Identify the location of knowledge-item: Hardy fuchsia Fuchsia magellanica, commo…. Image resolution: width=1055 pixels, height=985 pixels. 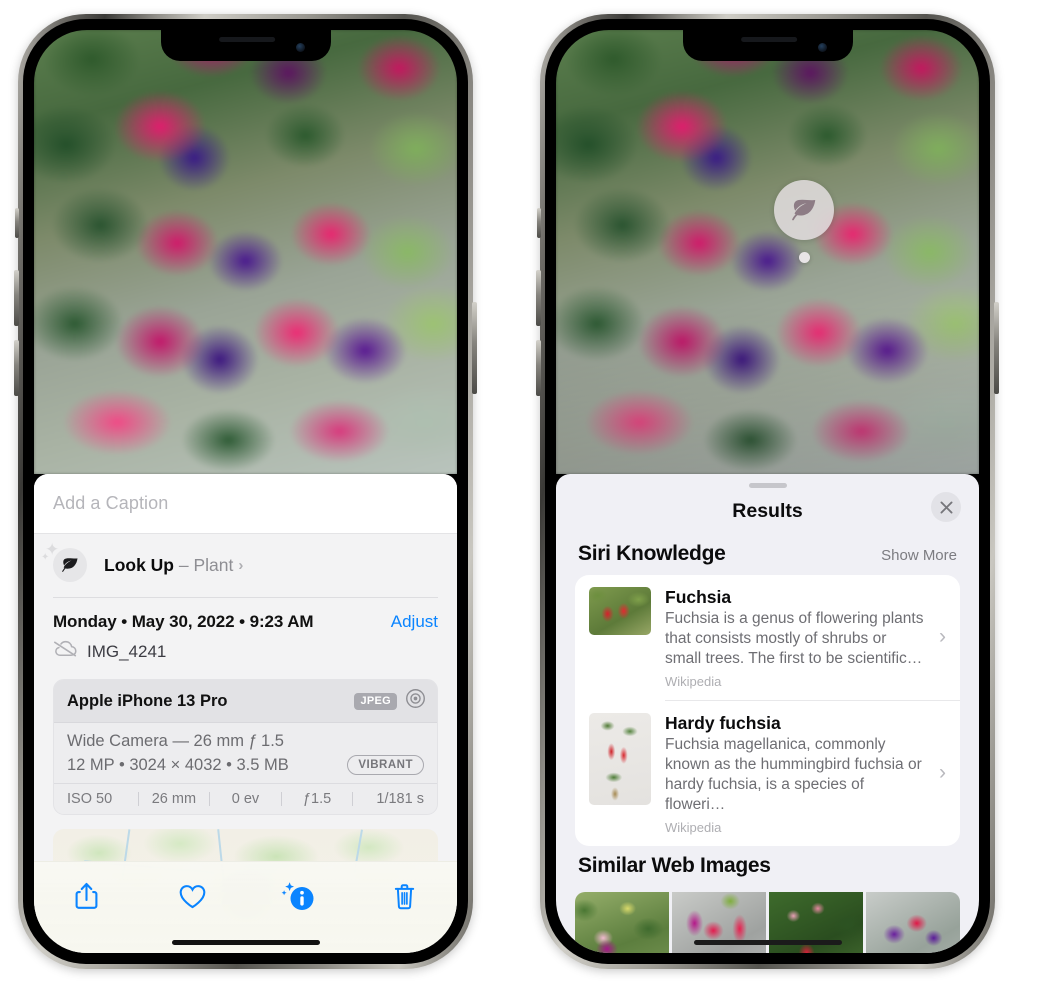
(767, 773).